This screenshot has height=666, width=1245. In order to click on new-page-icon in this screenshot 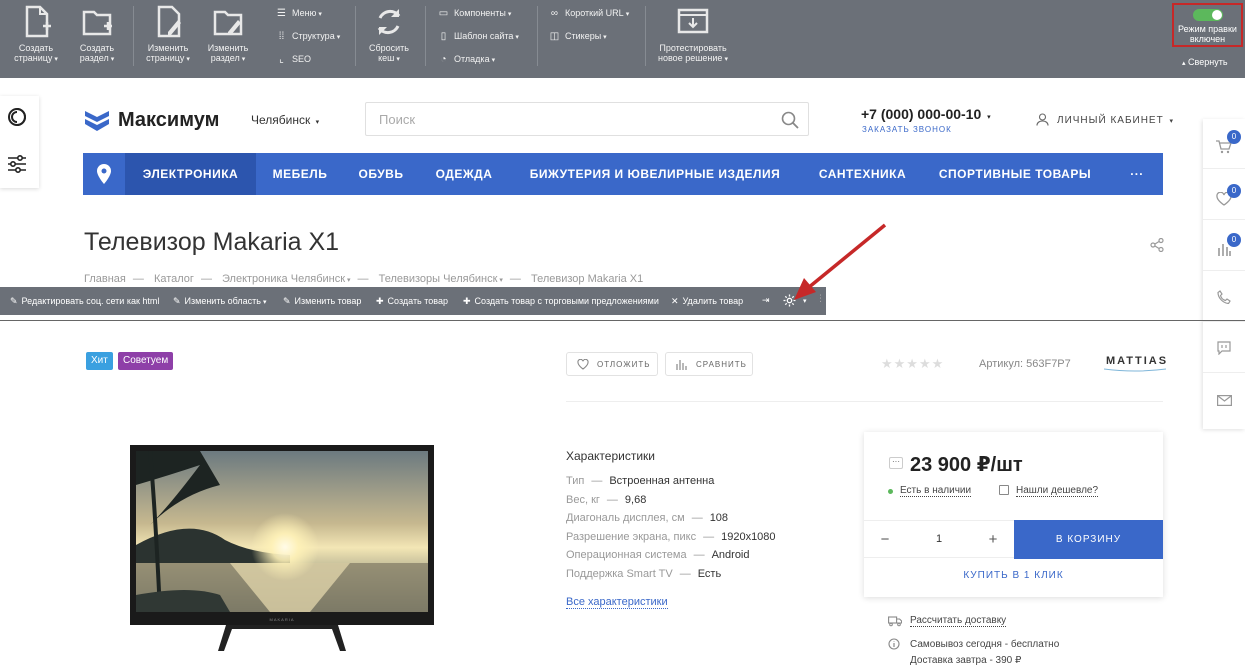, I will do `click(38, 21)`.